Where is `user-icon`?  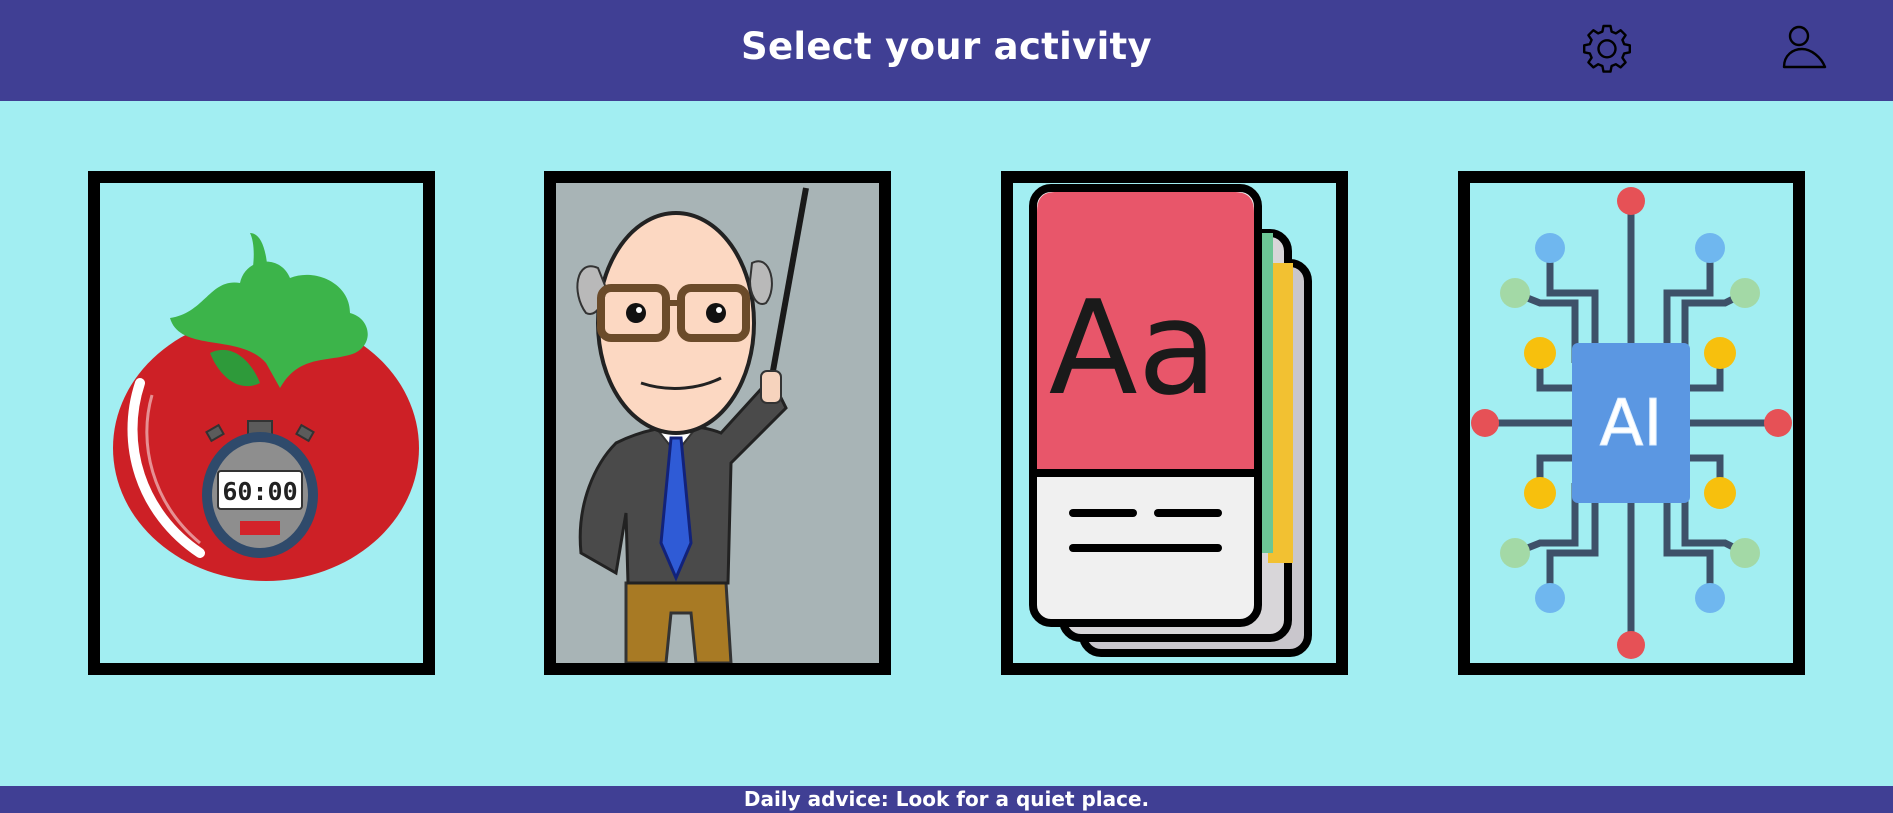
user-icon is located at coordinates (1804, 47).